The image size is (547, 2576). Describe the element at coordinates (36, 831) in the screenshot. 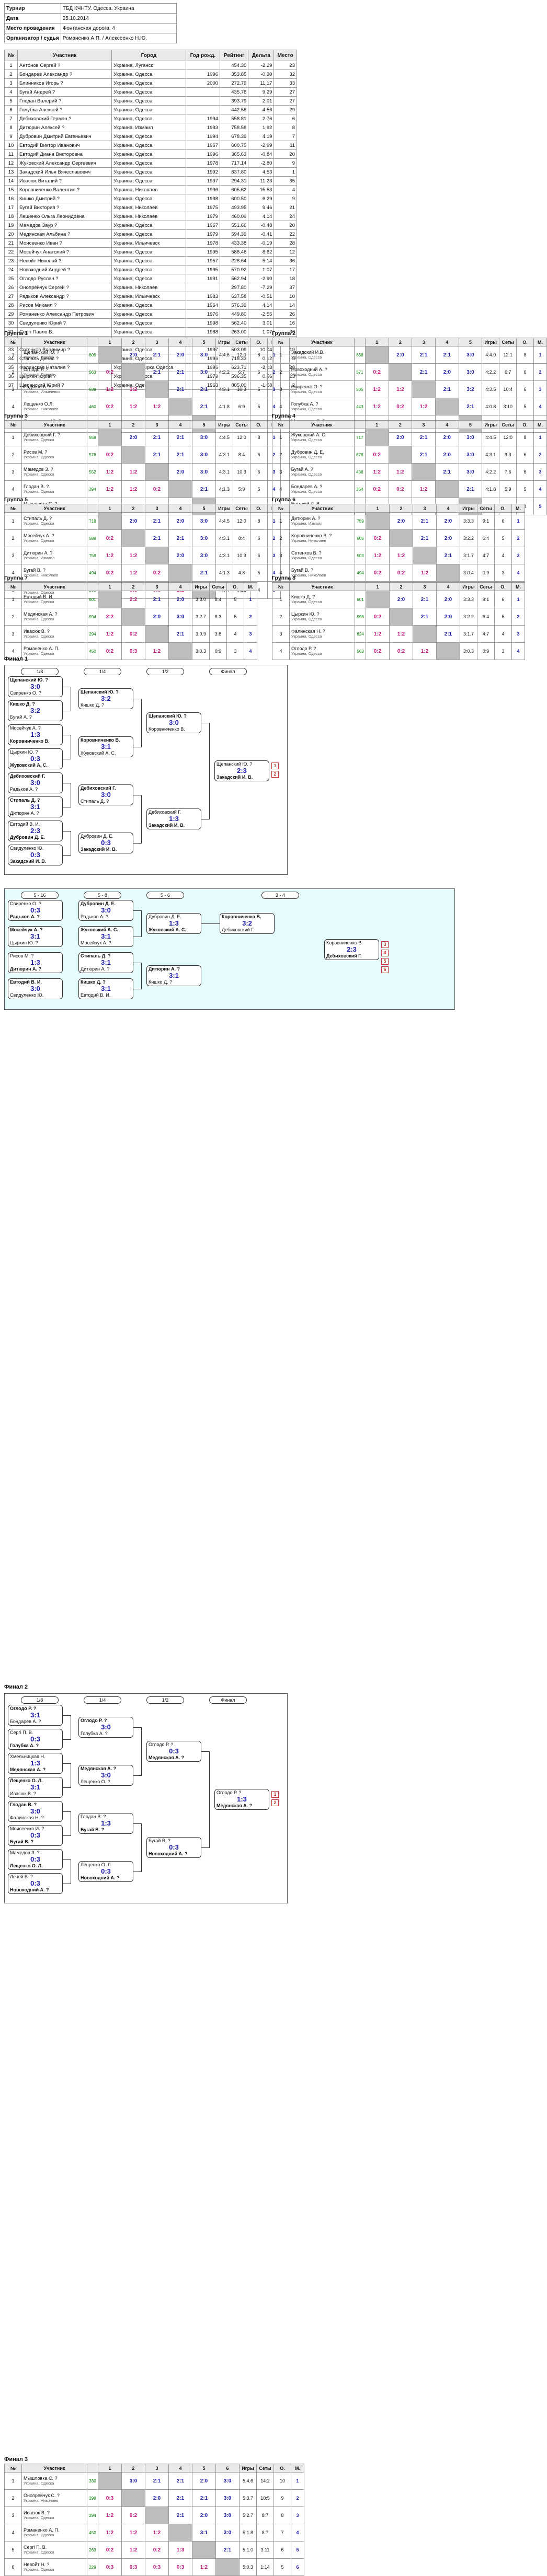

I see `round-of-16-match: Евтодий В. И. 2:3 Дубровин Д. Е.` at that location.